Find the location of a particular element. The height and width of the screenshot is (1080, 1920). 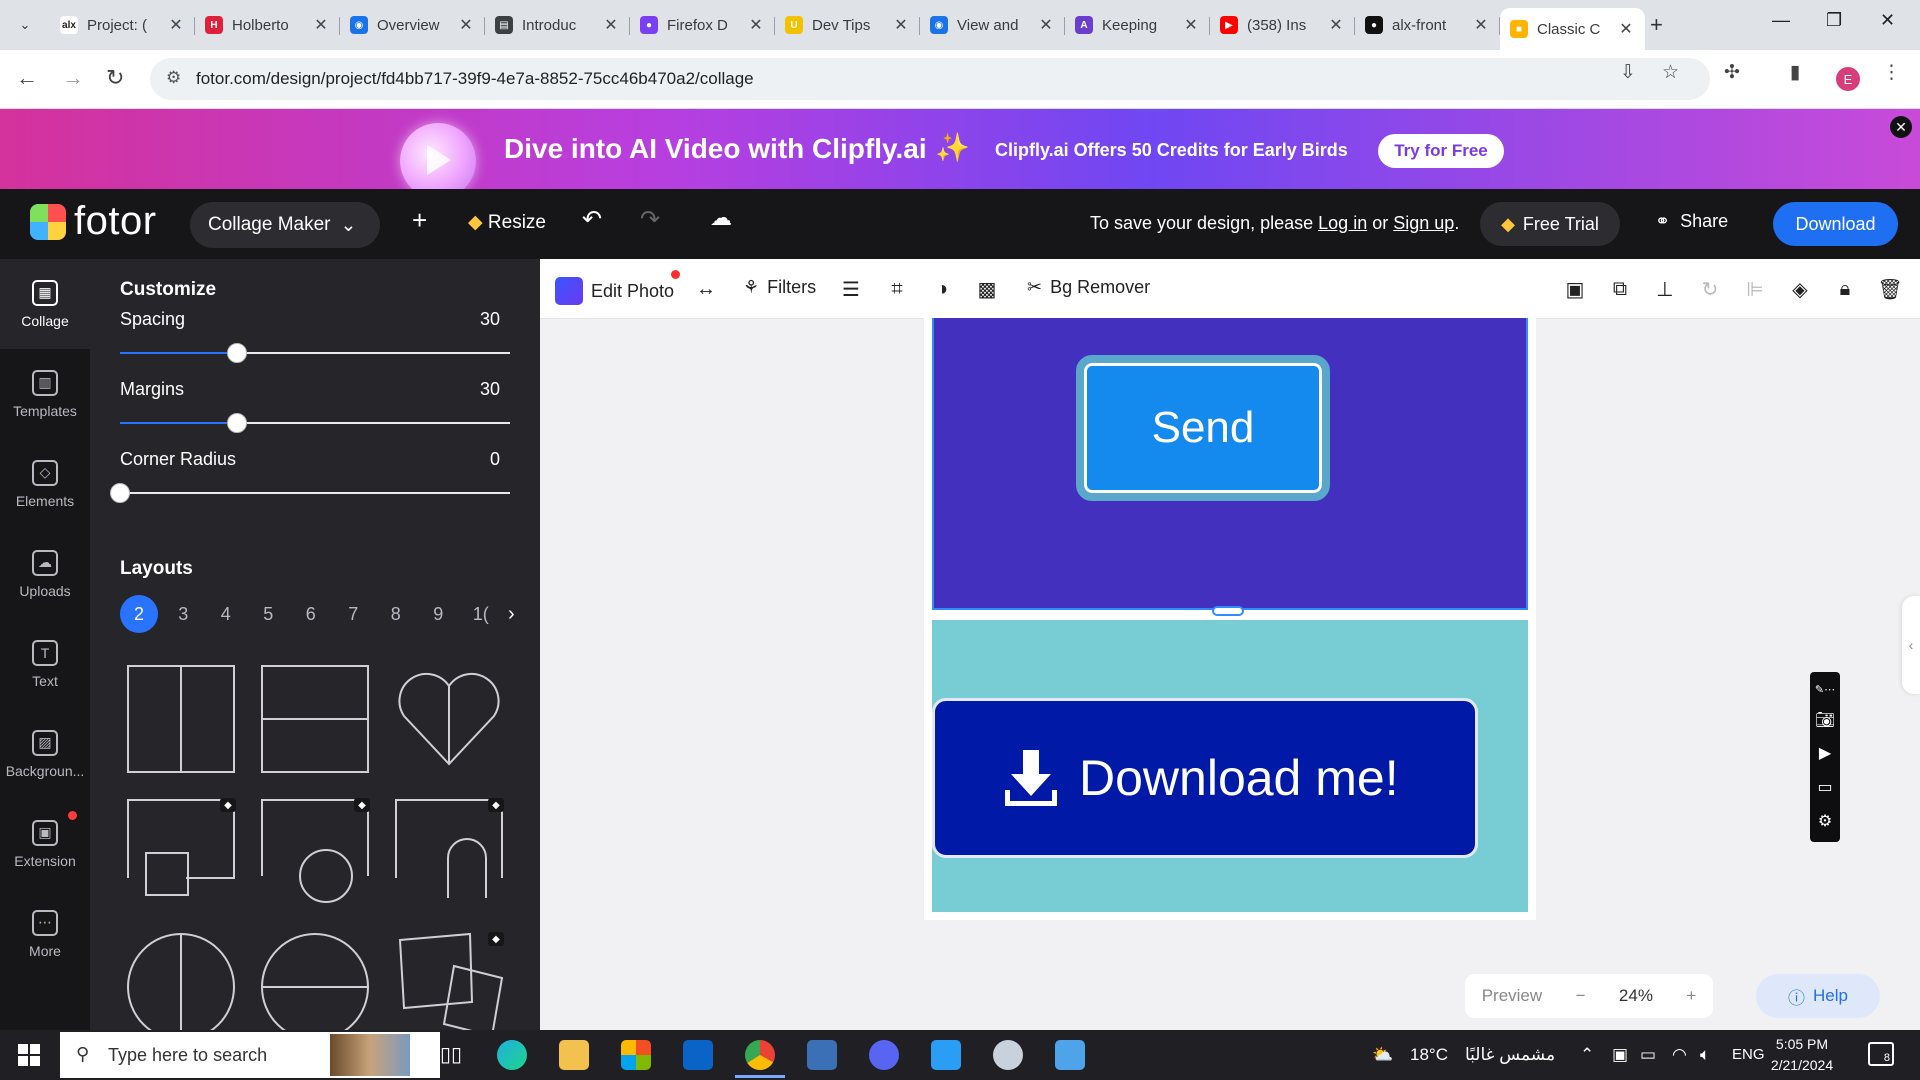

file-explorer-icon is located at coordinates (574, 1055).